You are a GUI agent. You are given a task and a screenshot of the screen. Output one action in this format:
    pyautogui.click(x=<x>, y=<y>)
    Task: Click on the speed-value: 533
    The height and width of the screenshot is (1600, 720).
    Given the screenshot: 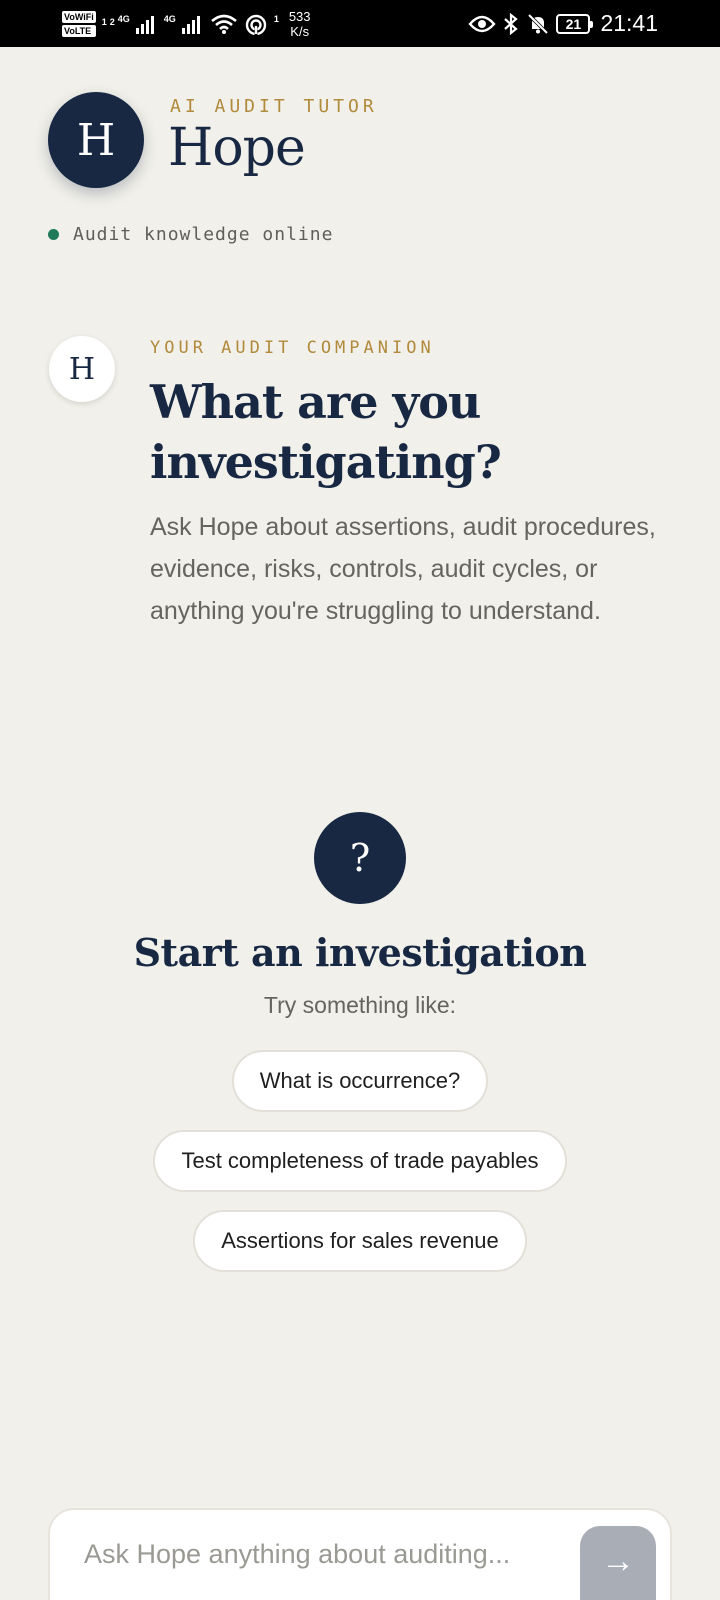 What is the action you would take?
    pyautogui.click(x=299, y=16)
    